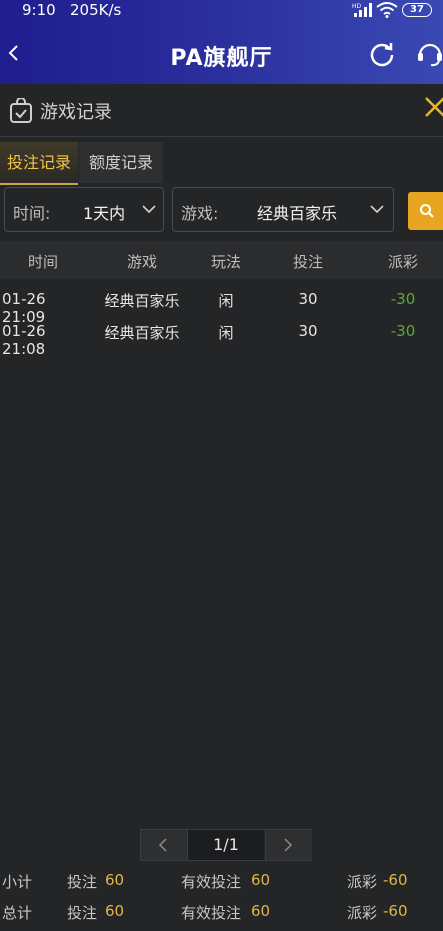 The width and height of the screenshot is (443, 931). Describe the element at coordinates (382, 54) in the screenshot. I see `refresh-icon` at that location.